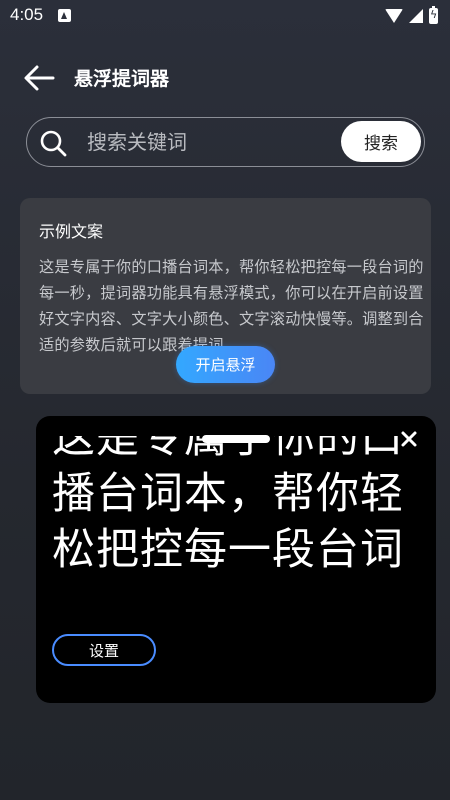 The image size is (450, 800). Describe the element at coordinates (228, 505) in the screenshot. I see `prompter-scrolling-text: 这是专属于你的口播台词本，帮你轻松把控每一段台词` at that location.